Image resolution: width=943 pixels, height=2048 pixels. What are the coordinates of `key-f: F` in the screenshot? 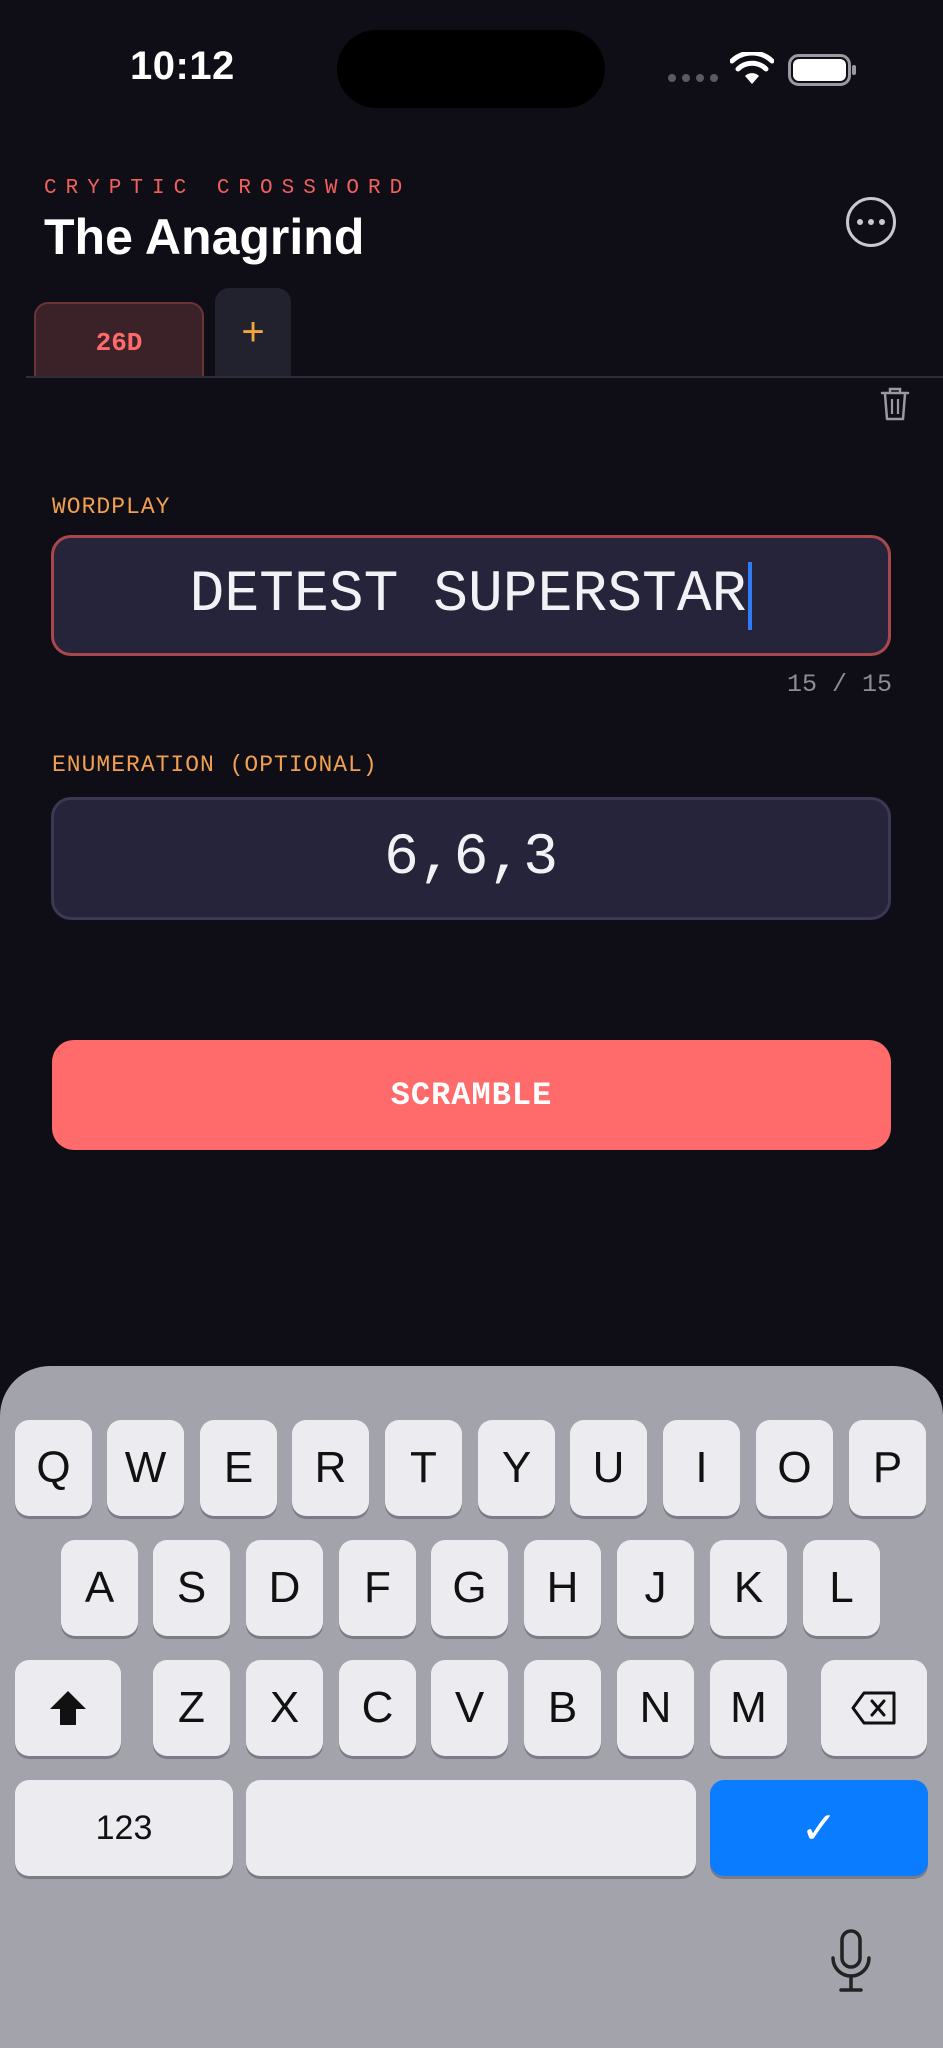 It's located at (377, 1588).